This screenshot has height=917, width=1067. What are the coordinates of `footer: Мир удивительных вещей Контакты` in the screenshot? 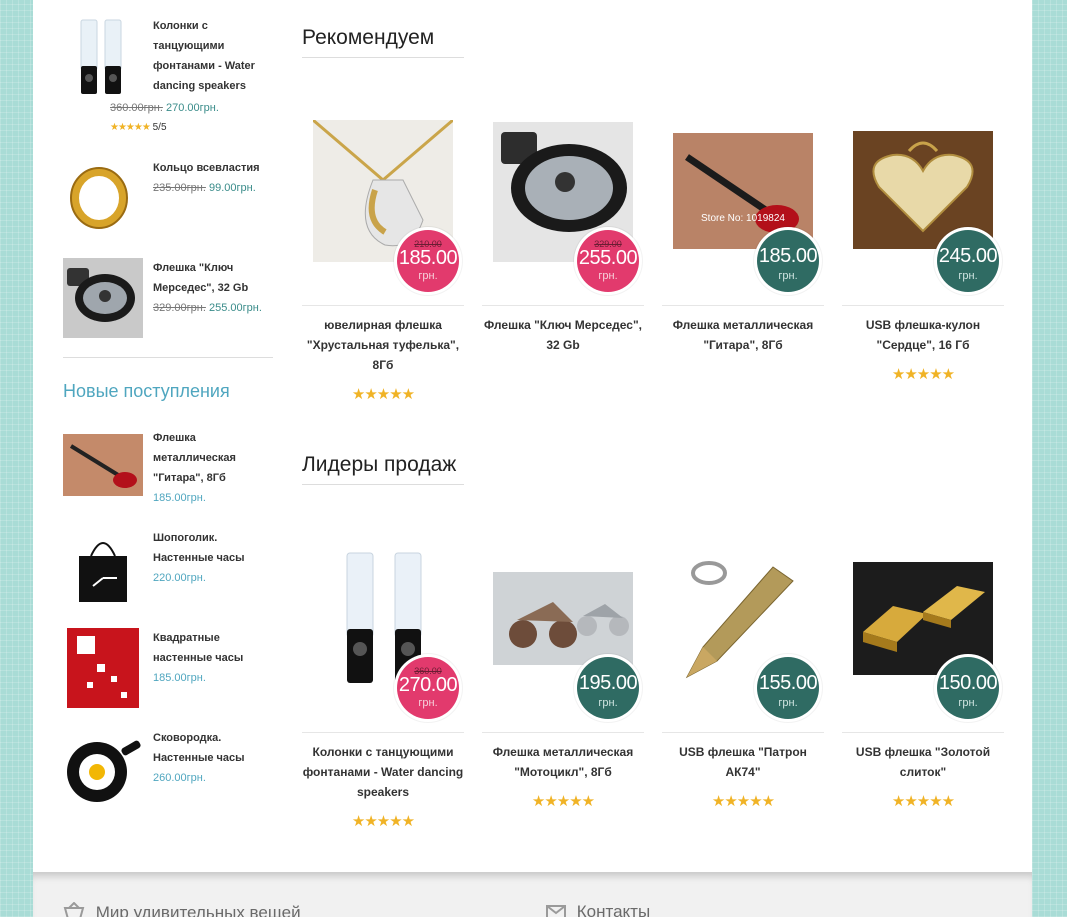 It's located at (532, 894).